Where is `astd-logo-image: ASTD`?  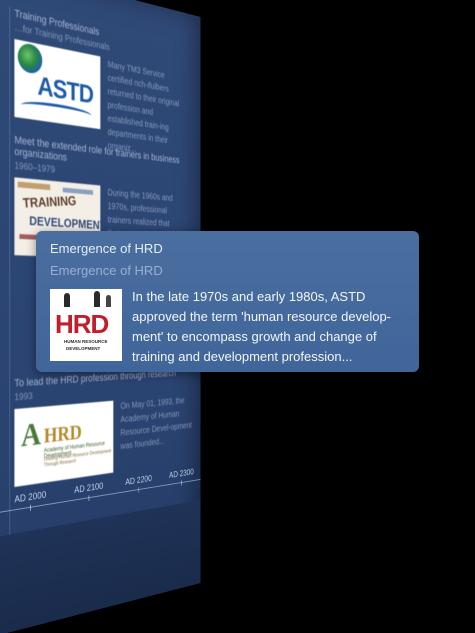
astd-logo-image: ASTD is located at coordinates (57, 84).